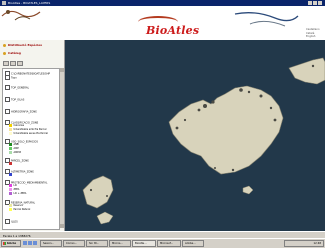 This screenshot has width=325, height=248. Describe the element at coordinates (25, 243) in the screenshot. I see `quicklaunch-ie-icon` at that location.